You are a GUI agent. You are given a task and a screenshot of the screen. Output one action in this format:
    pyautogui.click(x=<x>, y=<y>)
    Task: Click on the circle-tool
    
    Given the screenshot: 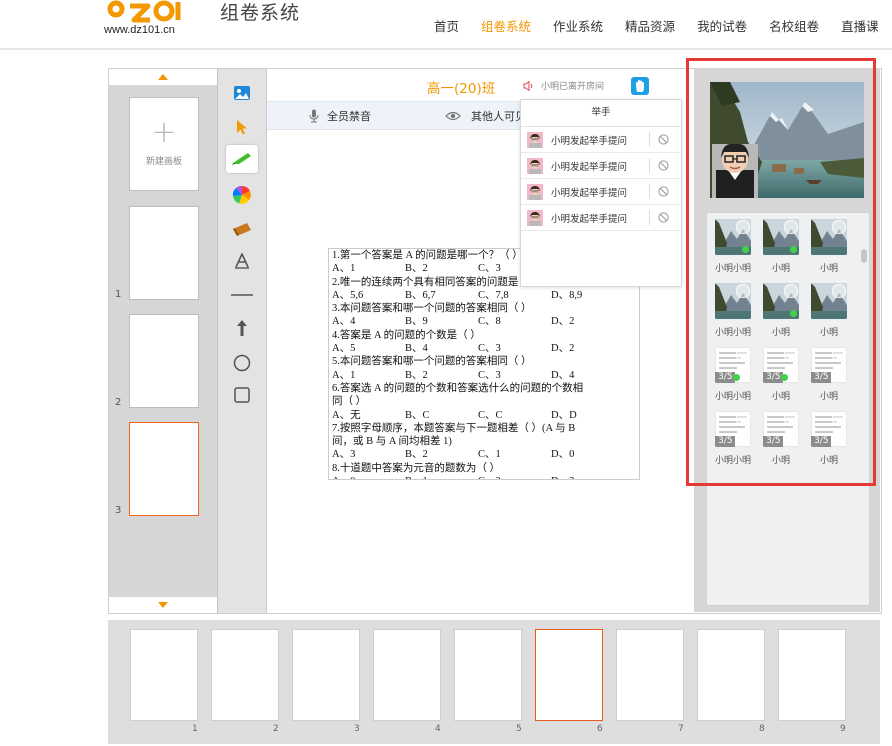 What is the action you would take?
    pyautogui.click(x=242, y=363)
    